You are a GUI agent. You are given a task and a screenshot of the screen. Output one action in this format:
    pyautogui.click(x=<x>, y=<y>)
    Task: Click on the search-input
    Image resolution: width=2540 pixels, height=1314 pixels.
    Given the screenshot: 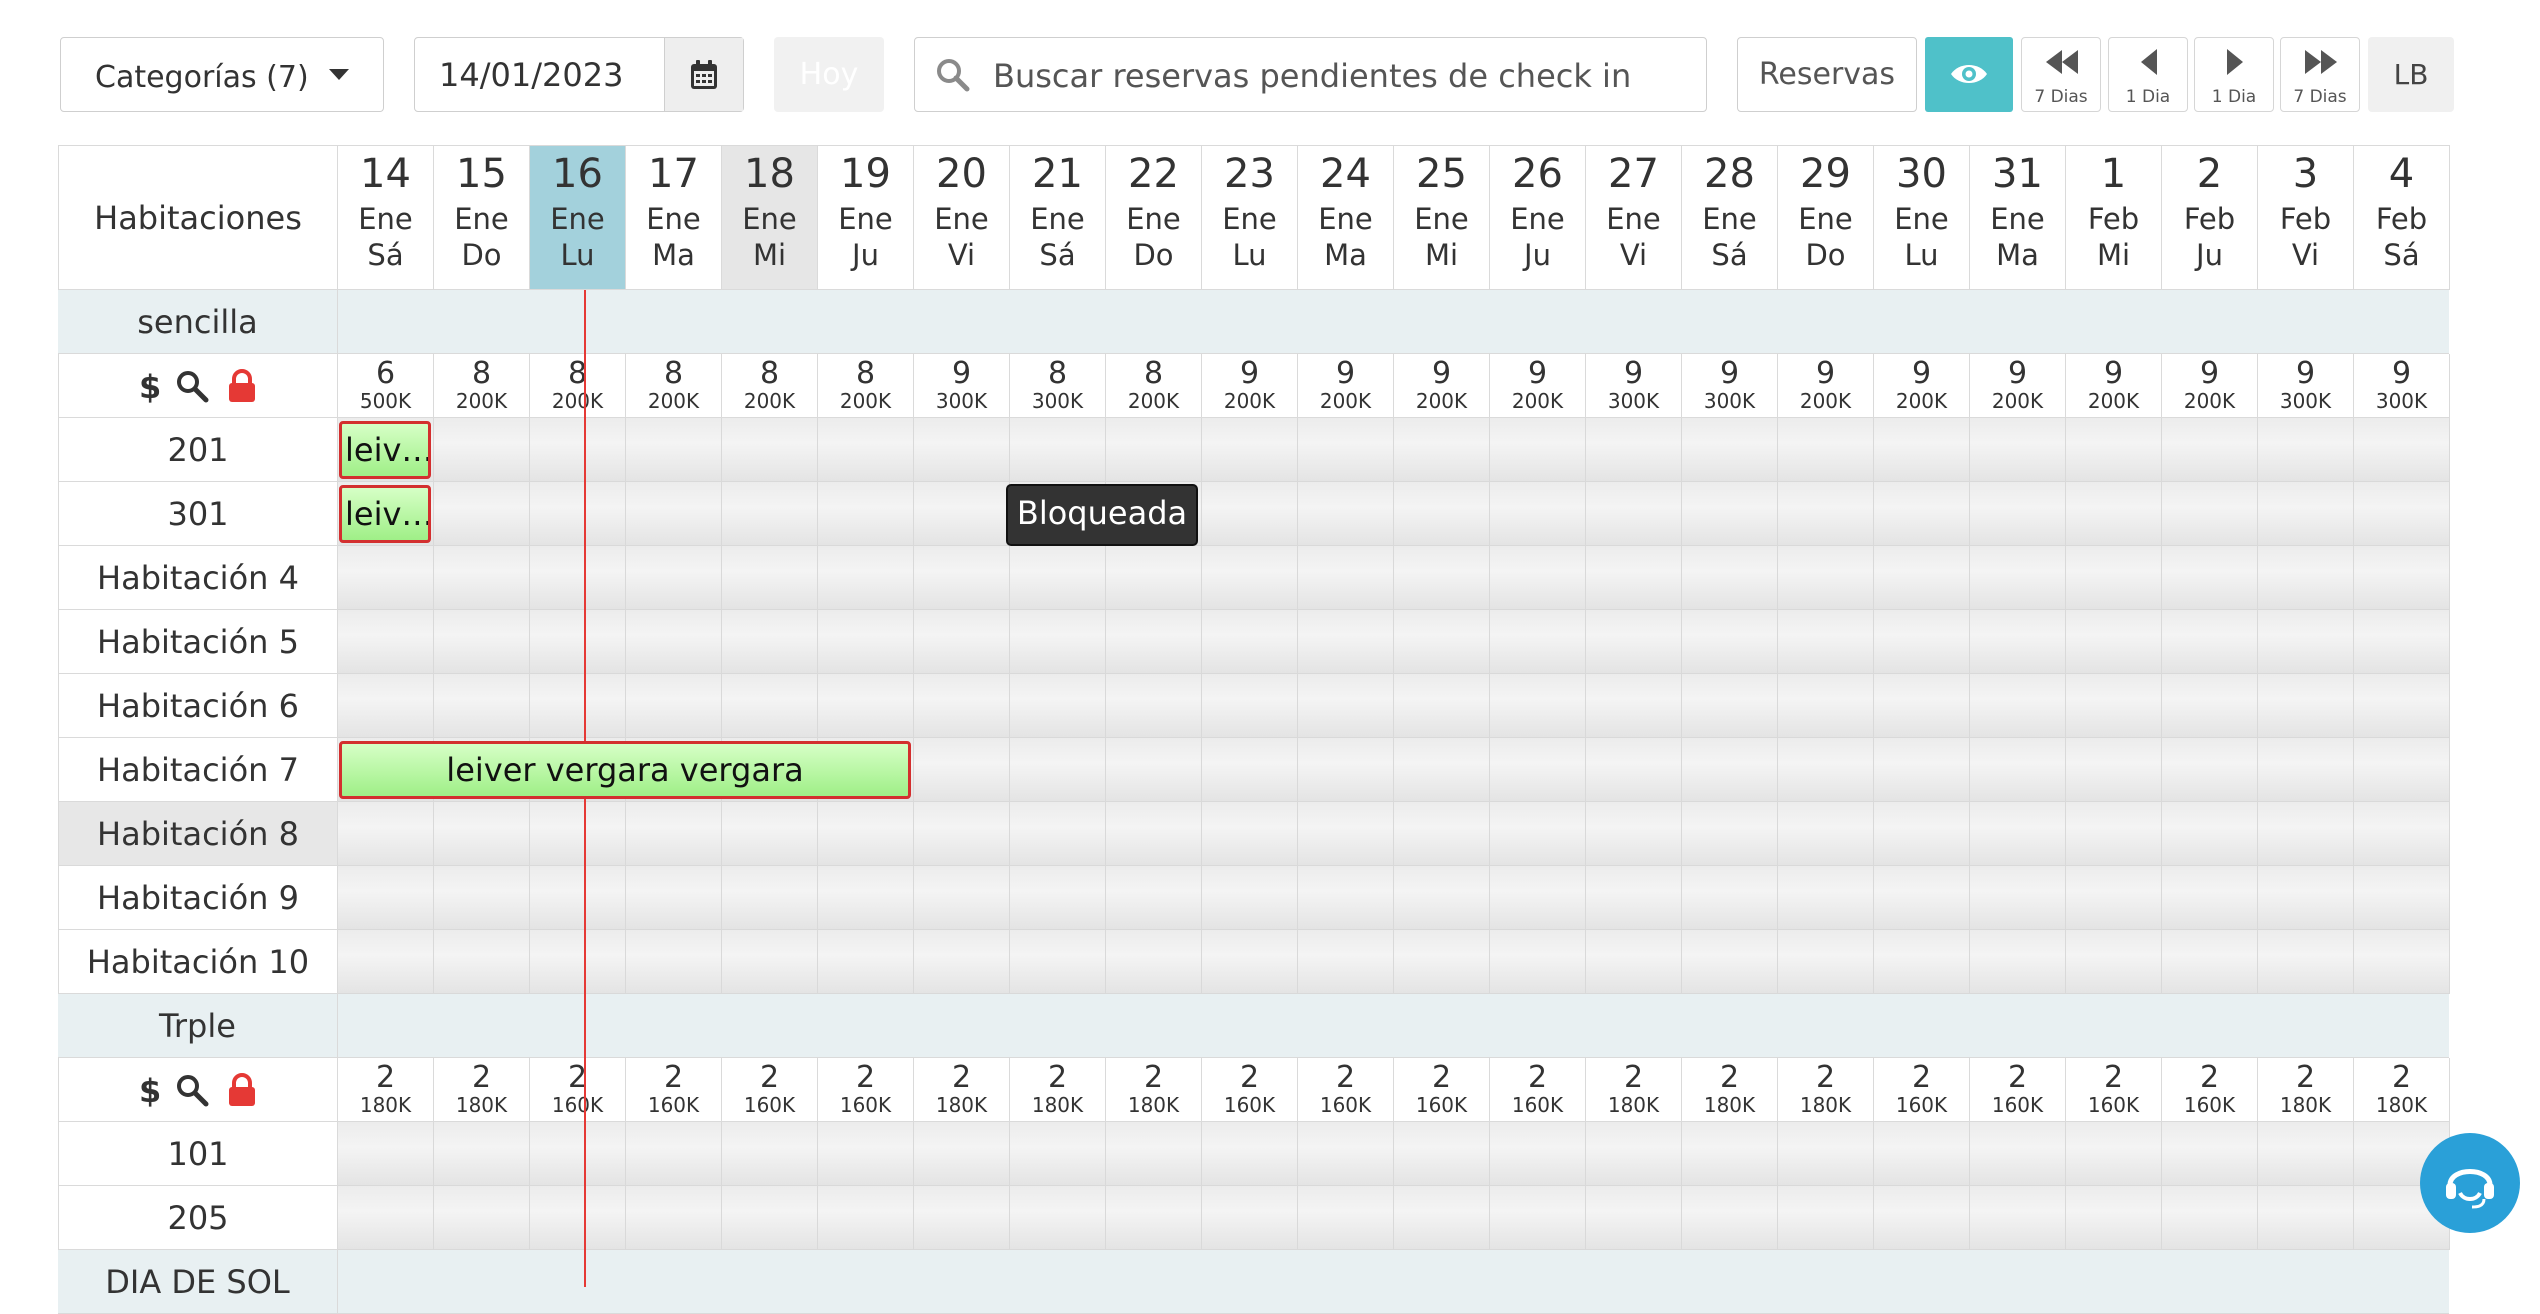 What is the action you would take?
    pyautogui.click(x=1343, y=75)
    